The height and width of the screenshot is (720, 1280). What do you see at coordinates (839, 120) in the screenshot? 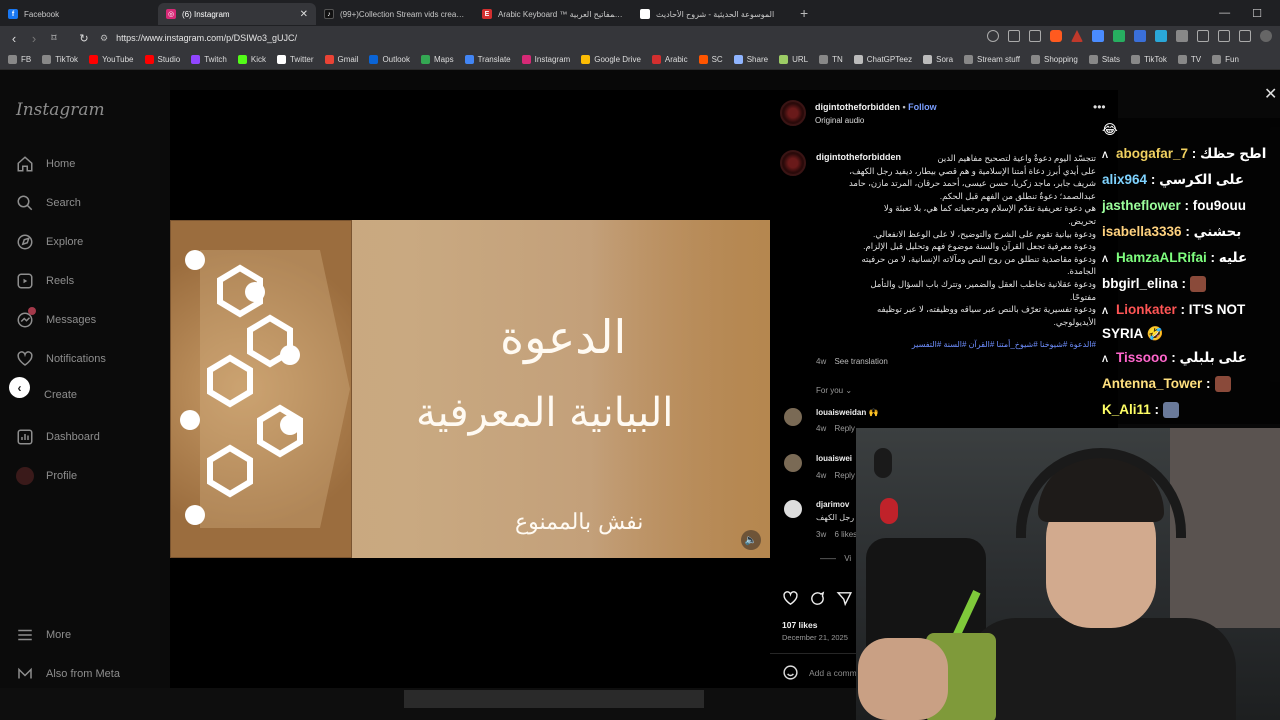
I see `audio-label: Original audio` at bounding box center [839, 120].